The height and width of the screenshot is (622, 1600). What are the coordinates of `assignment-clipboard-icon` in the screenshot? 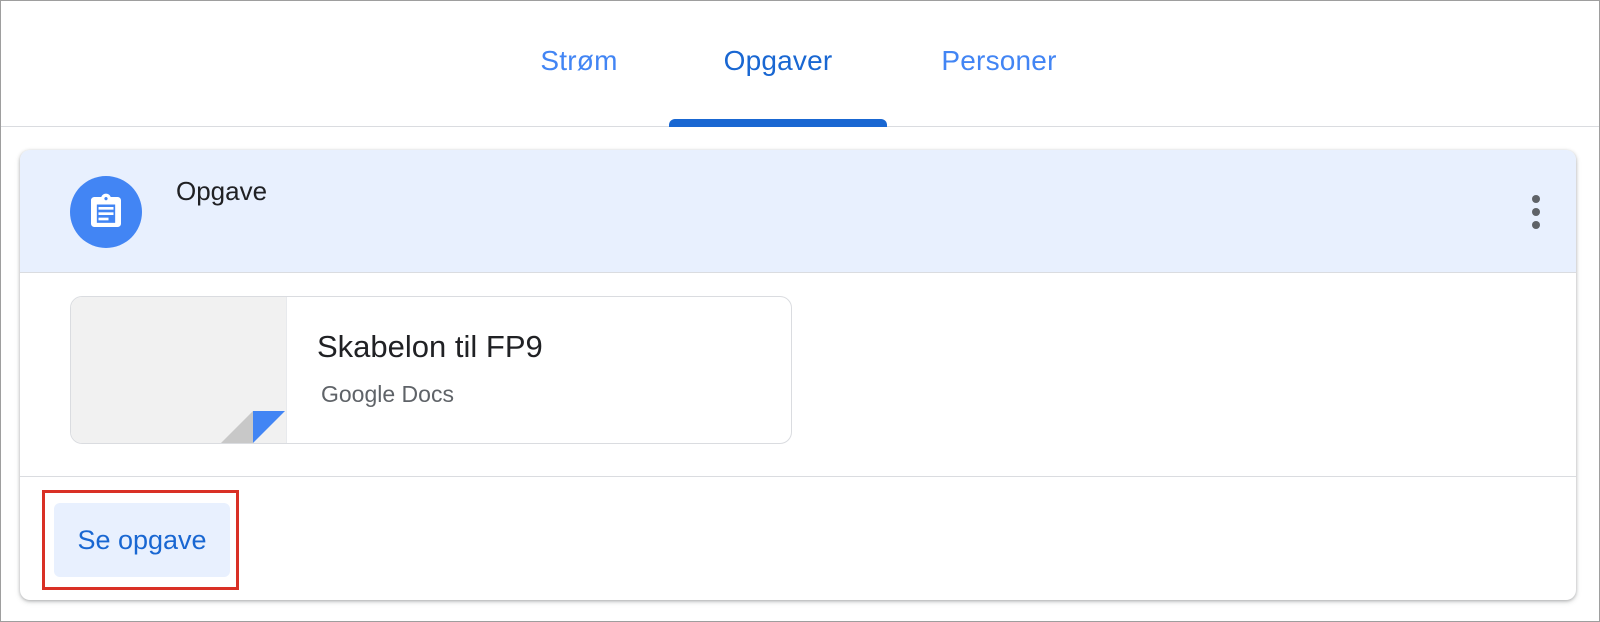 It's located at (106, 212).